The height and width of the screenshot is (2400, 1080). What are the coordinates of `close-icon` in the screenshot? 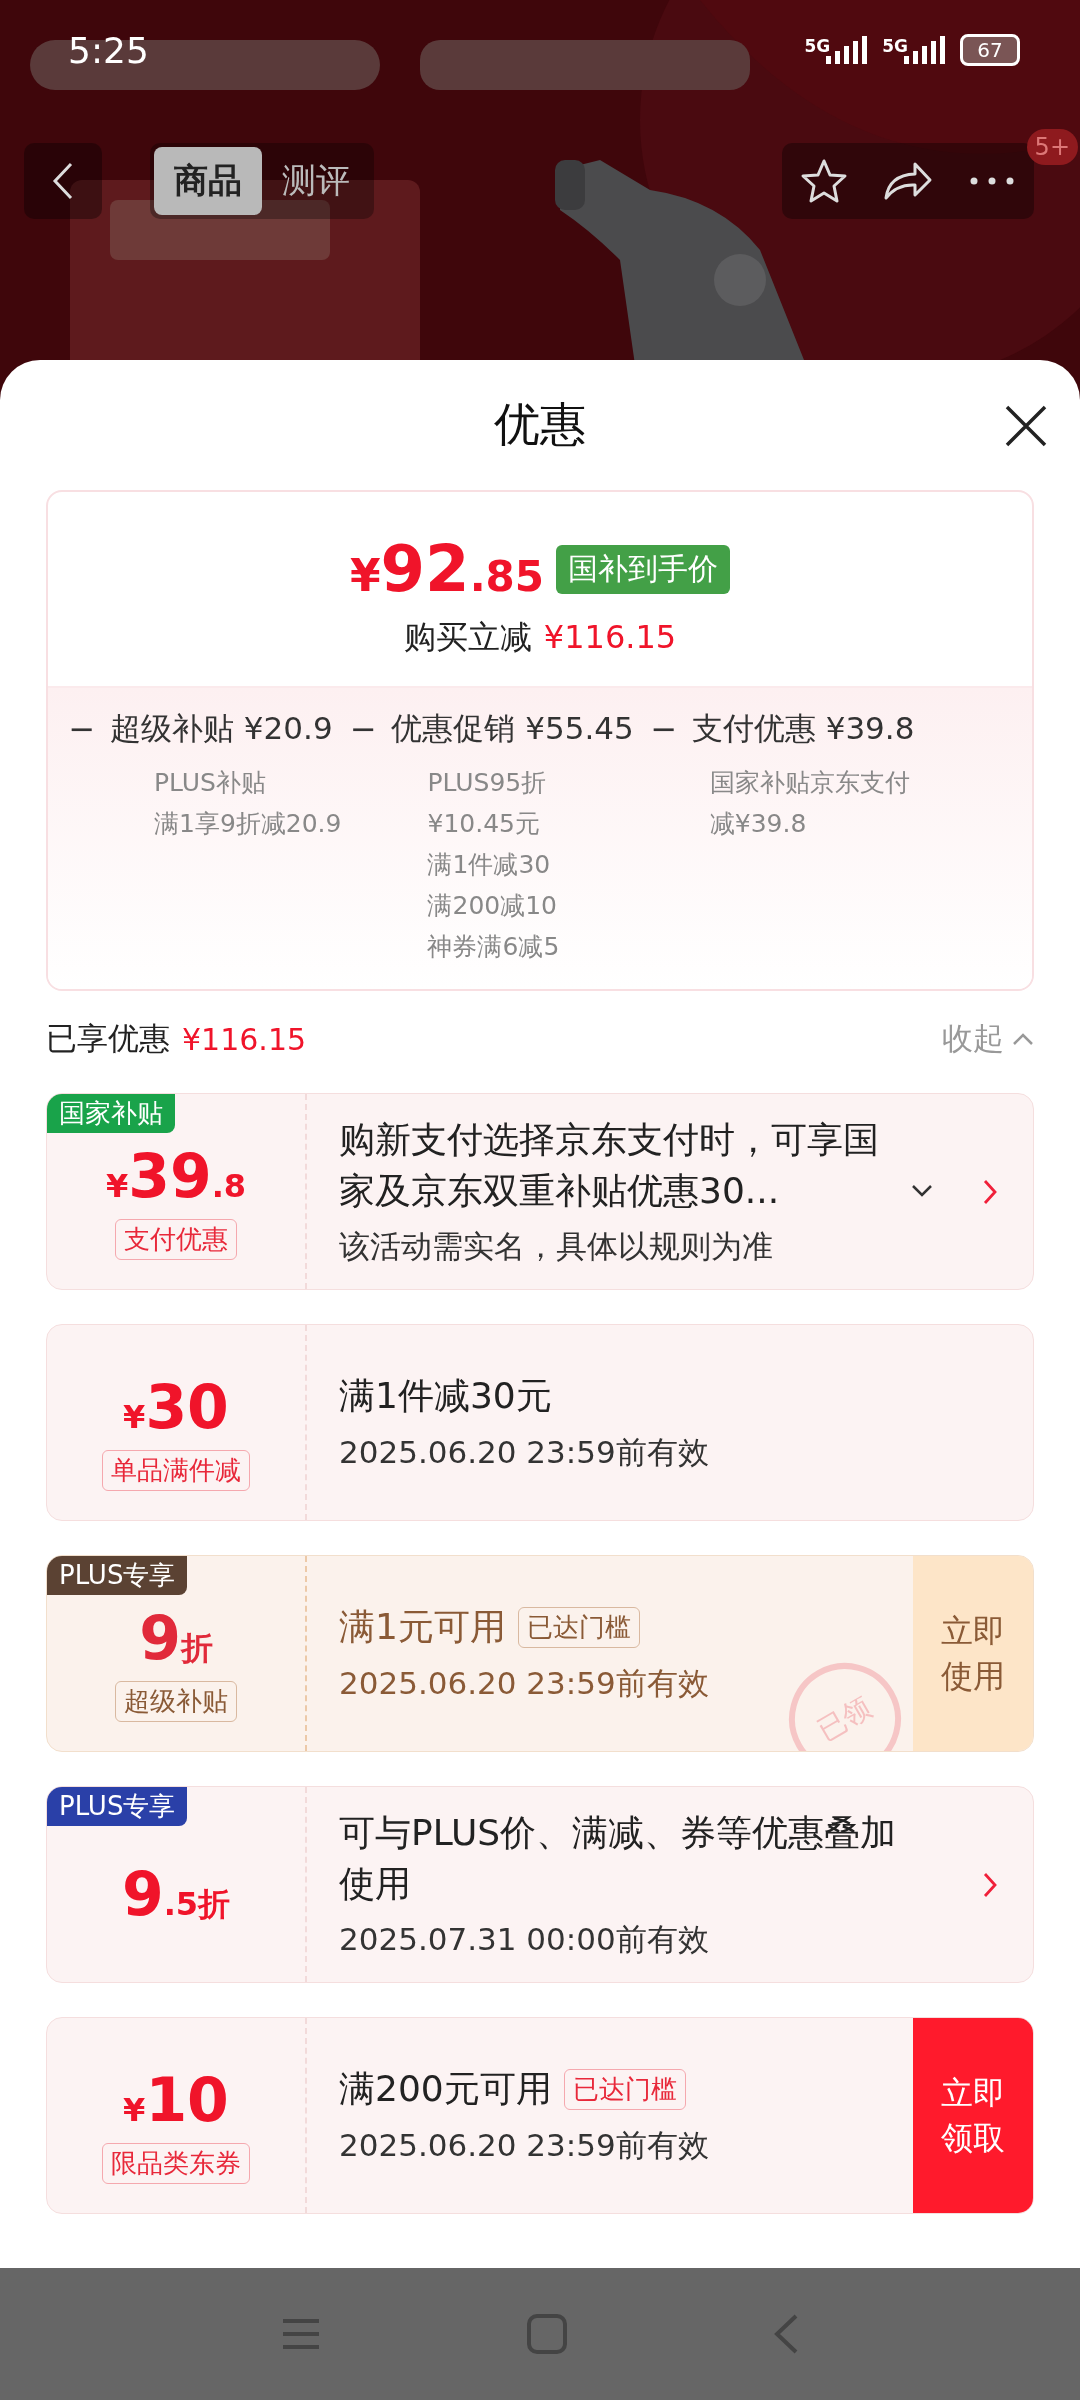 It's located at (1026, 426).